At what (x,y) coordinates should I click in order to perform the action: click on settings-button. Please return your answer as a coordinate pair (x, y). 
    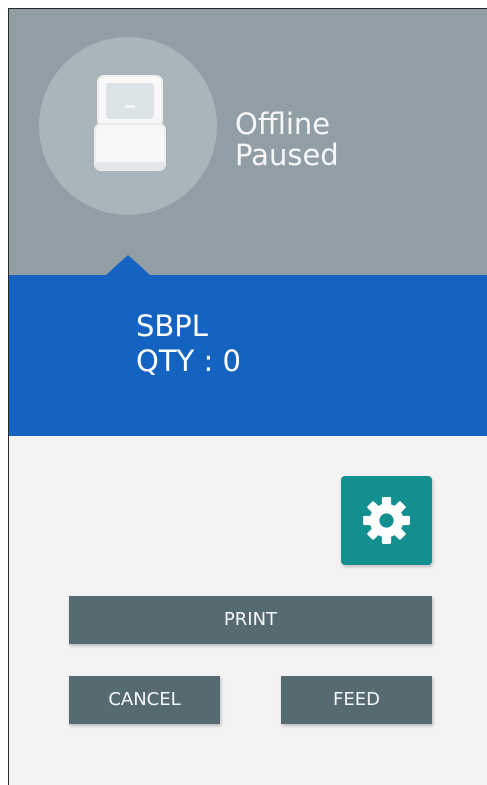
    Looking at the image, I should click on (386, 520).